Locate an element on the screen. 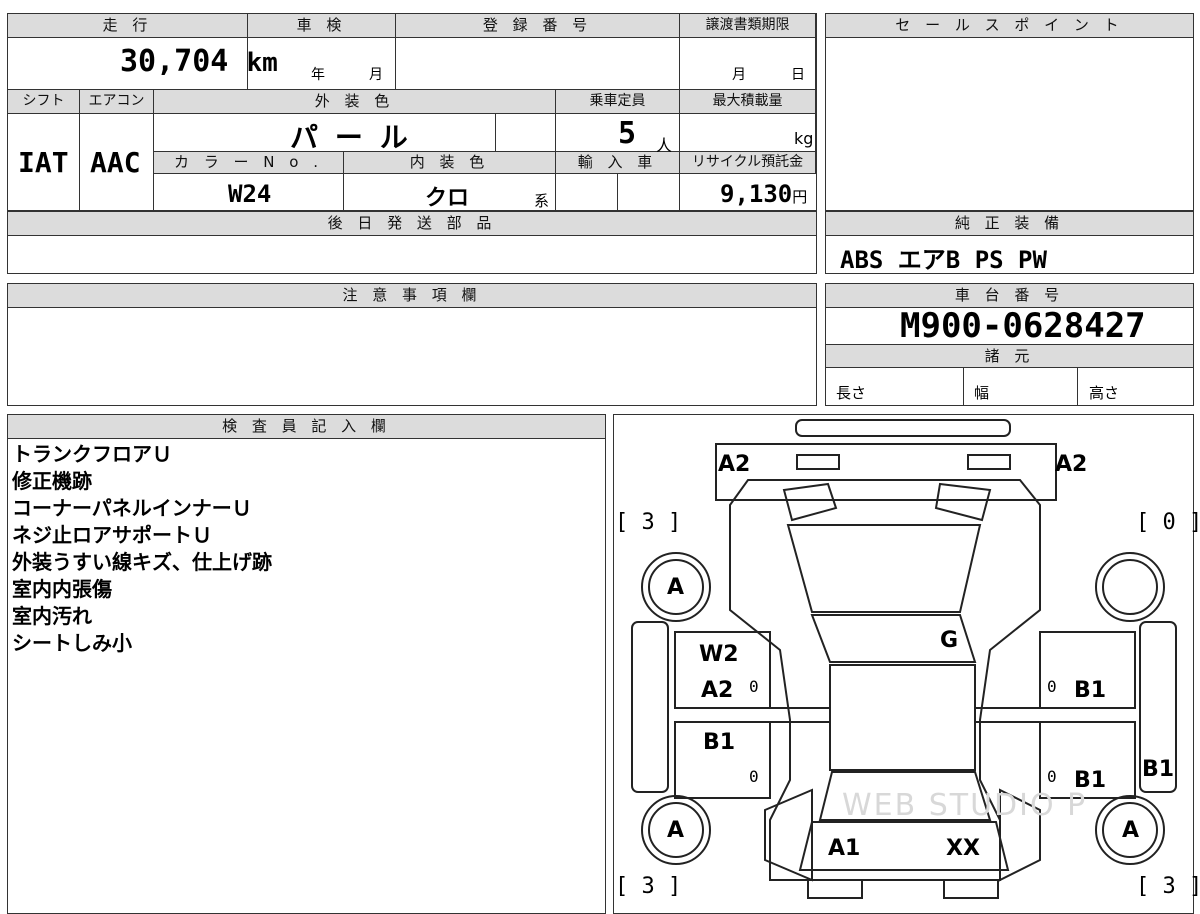 This screenshot has height=914, width=1200. capacity-header: 乗車定員 is located at coordinates (618, 102).